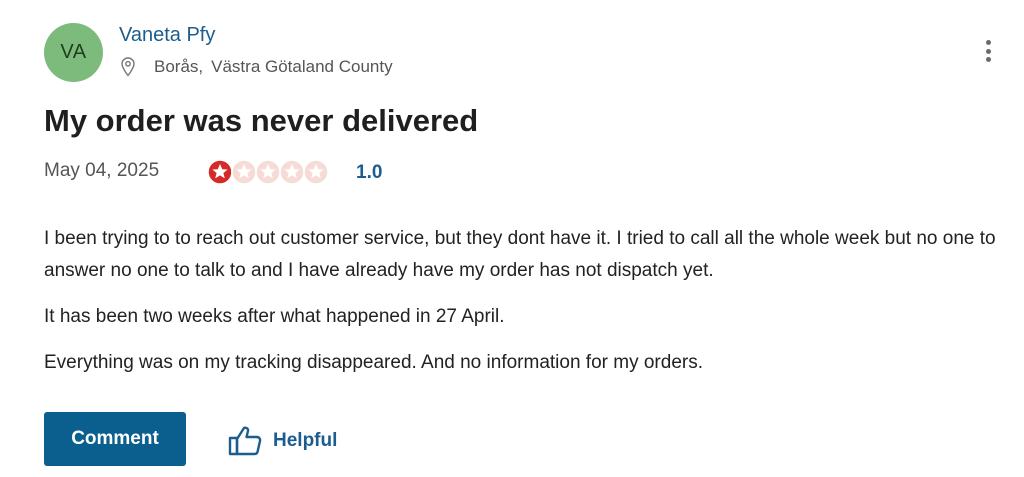  I want to click on map-pin-icon, so click(128, 67).